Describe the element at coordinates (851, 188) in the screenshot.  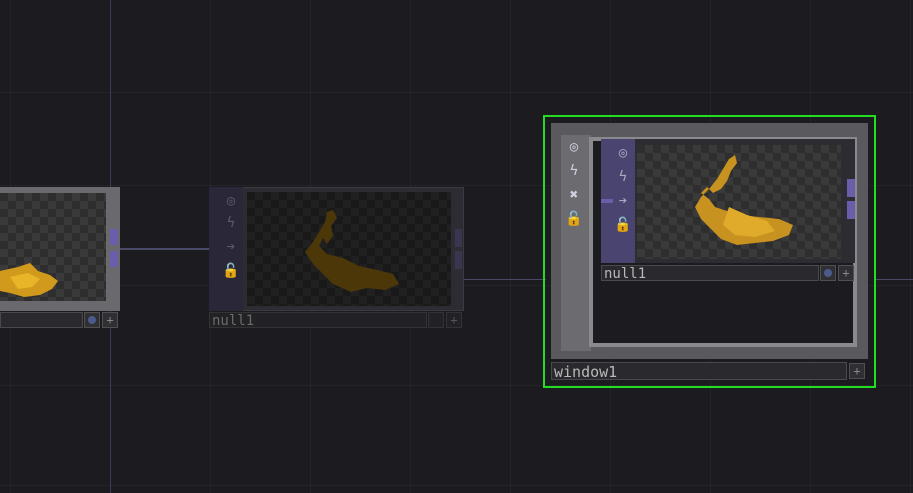
I see `inner-null-output-connector` at that location.